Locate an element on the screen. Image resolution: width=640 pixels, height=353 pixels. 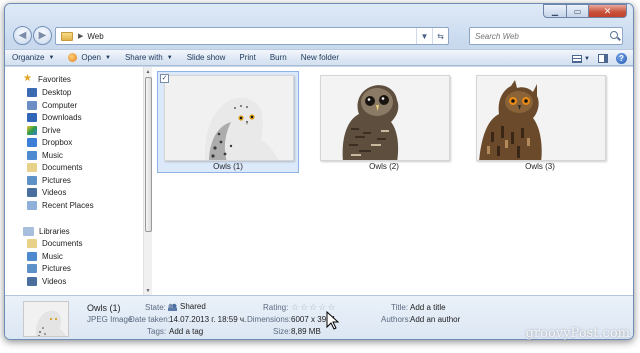
minimize-button: ▁ is located at coordinates (555, 11).